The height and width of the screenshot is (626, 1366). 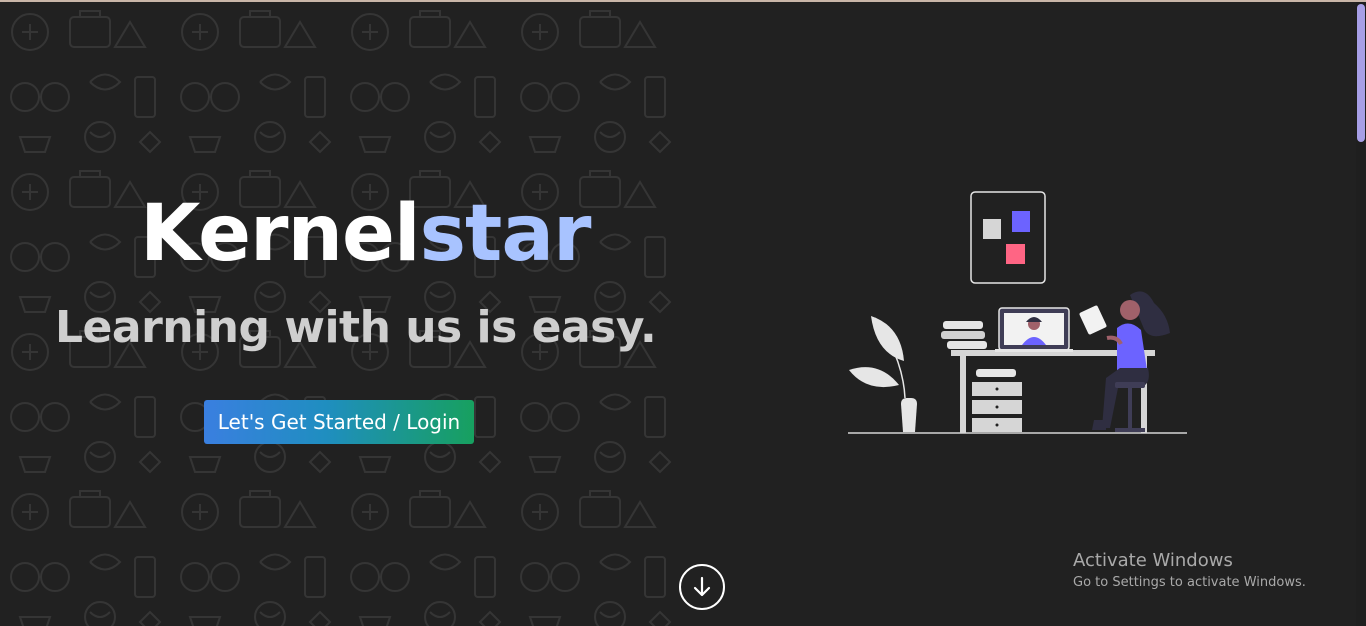 I want to click on brand-logo-text: Kernelstar, so click(x=366, y=234).